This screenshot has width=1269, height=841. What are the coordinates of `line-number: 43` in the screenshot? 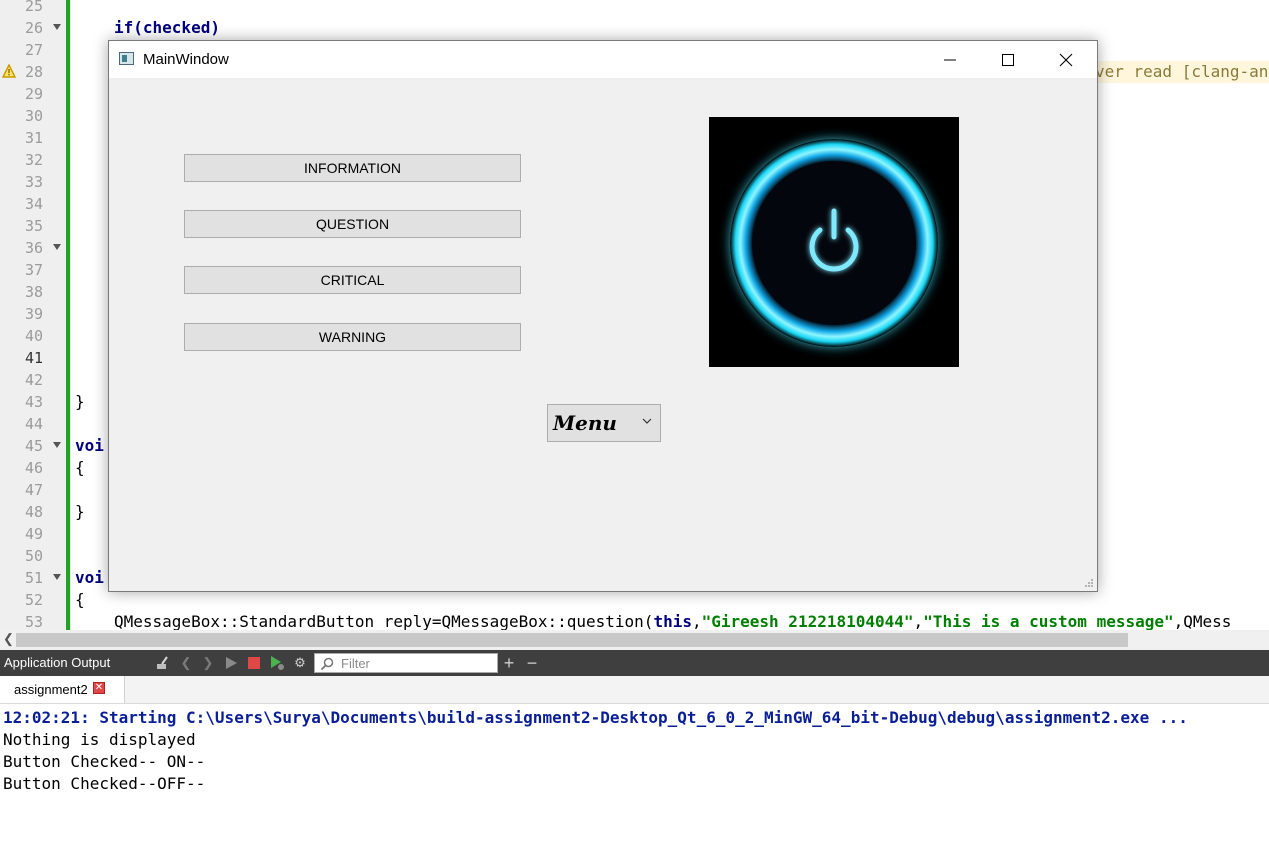 It's located at (33, 402).